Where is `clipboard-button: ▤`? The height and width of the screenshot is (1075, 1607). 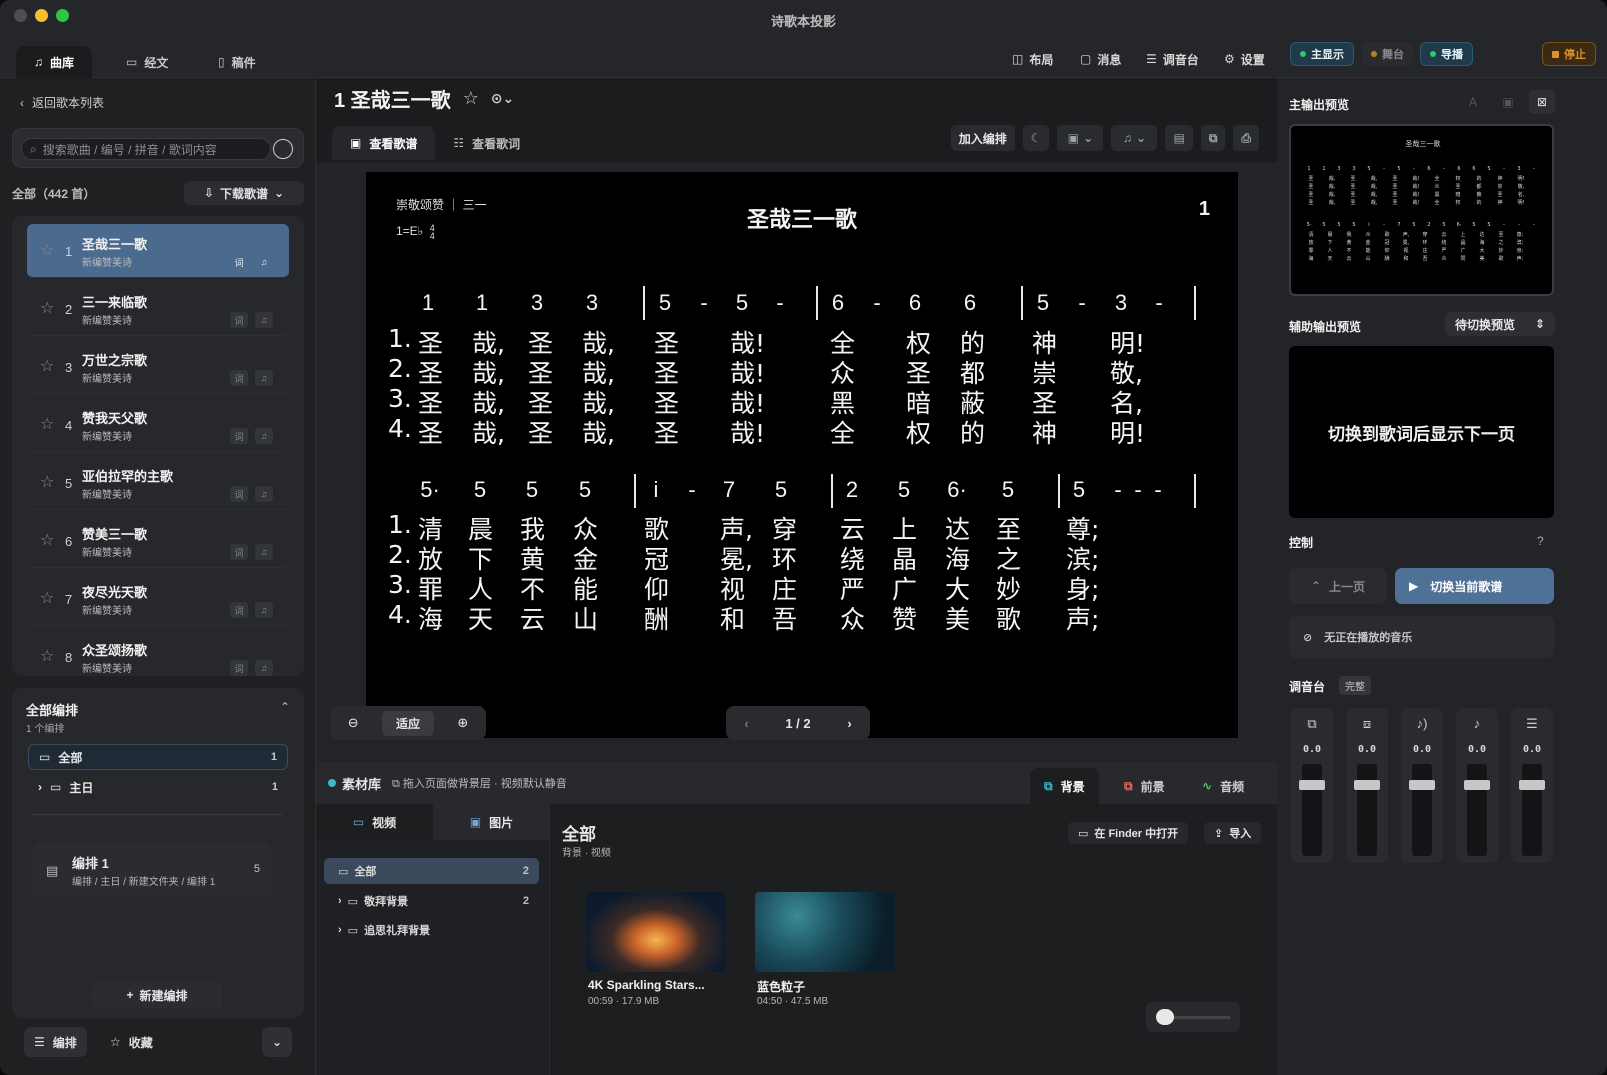
clipboard-button: ▤ is located at coordinates (1179, 138).